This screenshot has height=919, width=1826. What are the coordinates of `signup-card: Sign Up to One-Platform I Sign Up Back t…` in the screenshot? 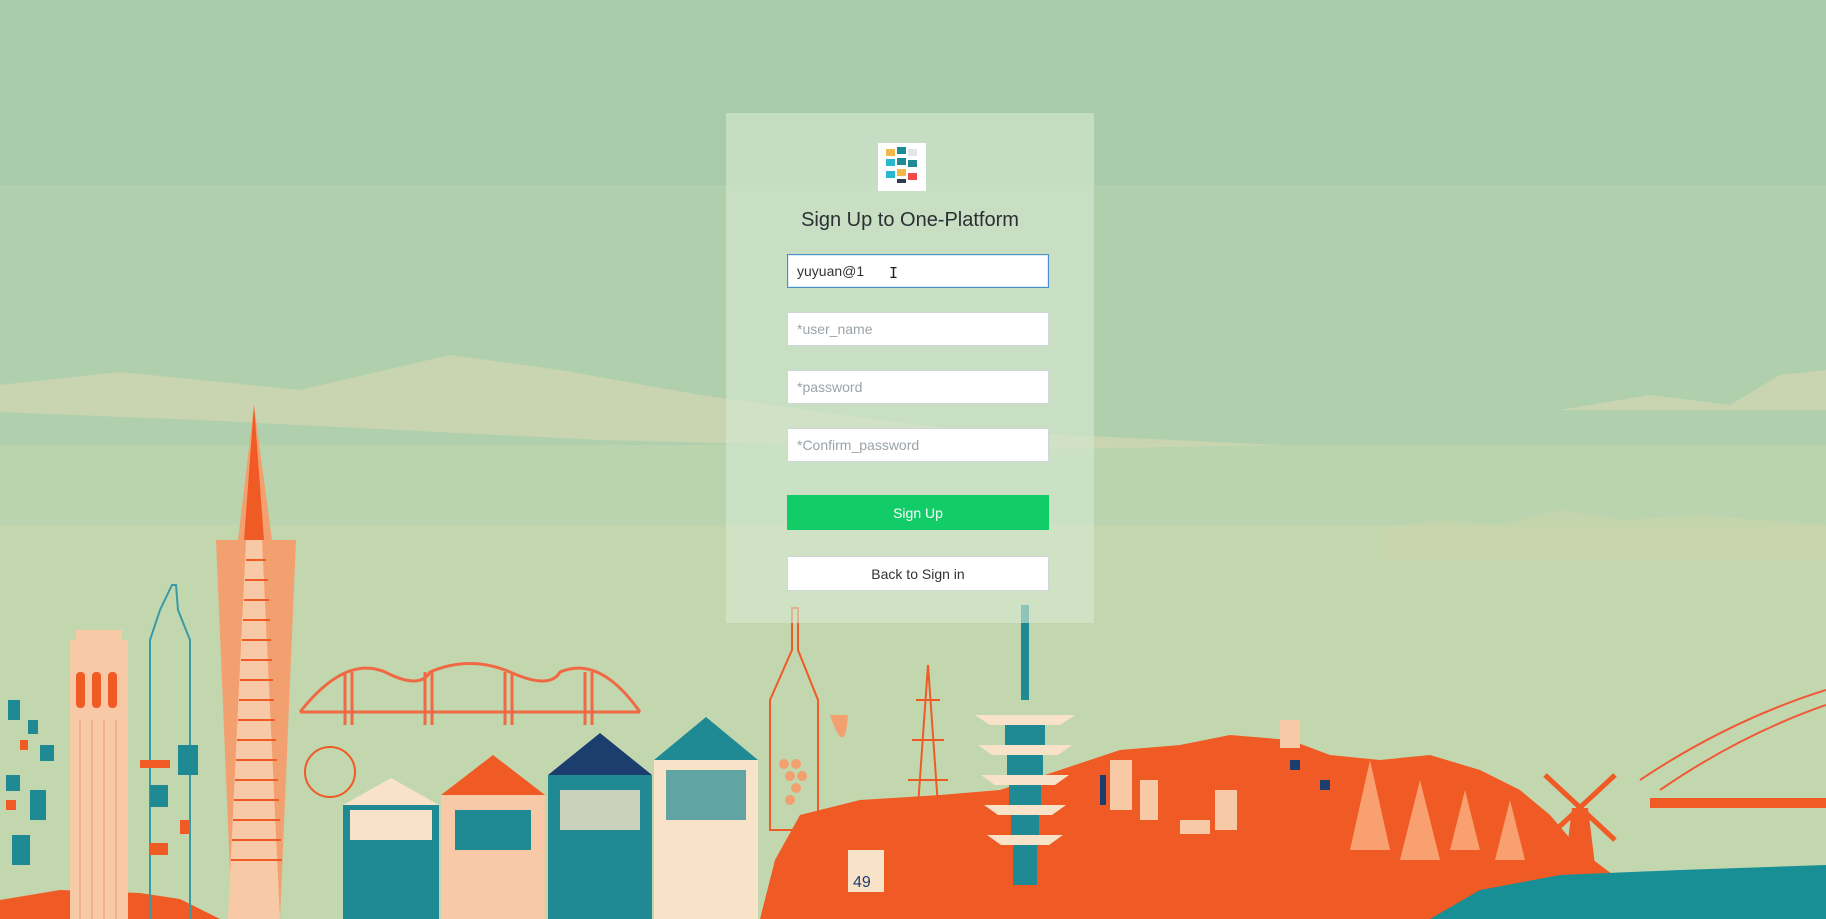 It's located at (910, 368).